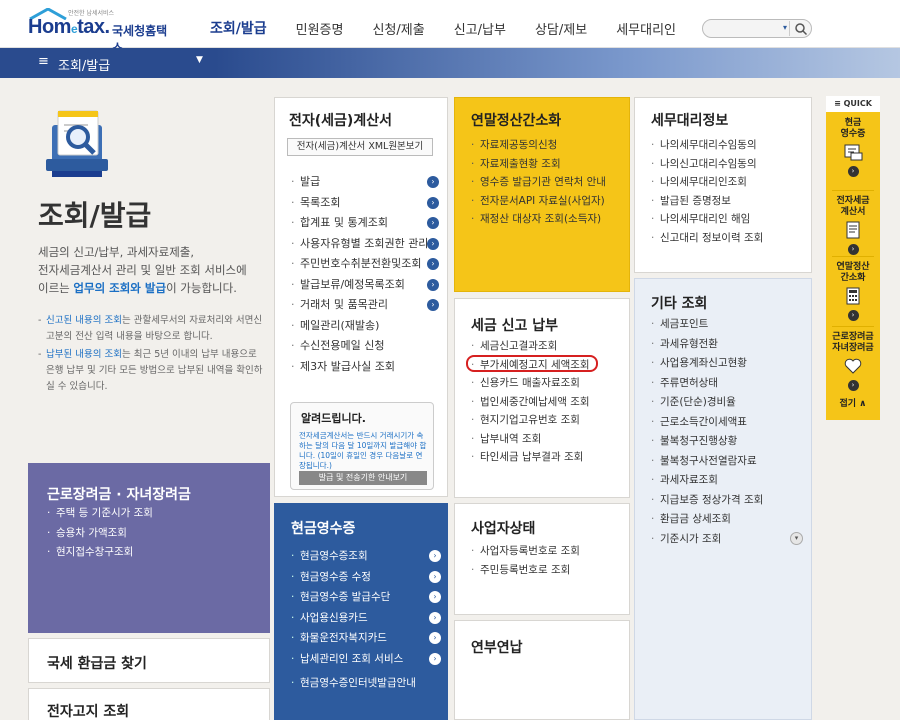 This screenshot has width=900, height=720. Describe the element at coordinates (547, 219) in the screenshot. I see `list-item: 재정산 대상자 조회(소득자)` at that location.